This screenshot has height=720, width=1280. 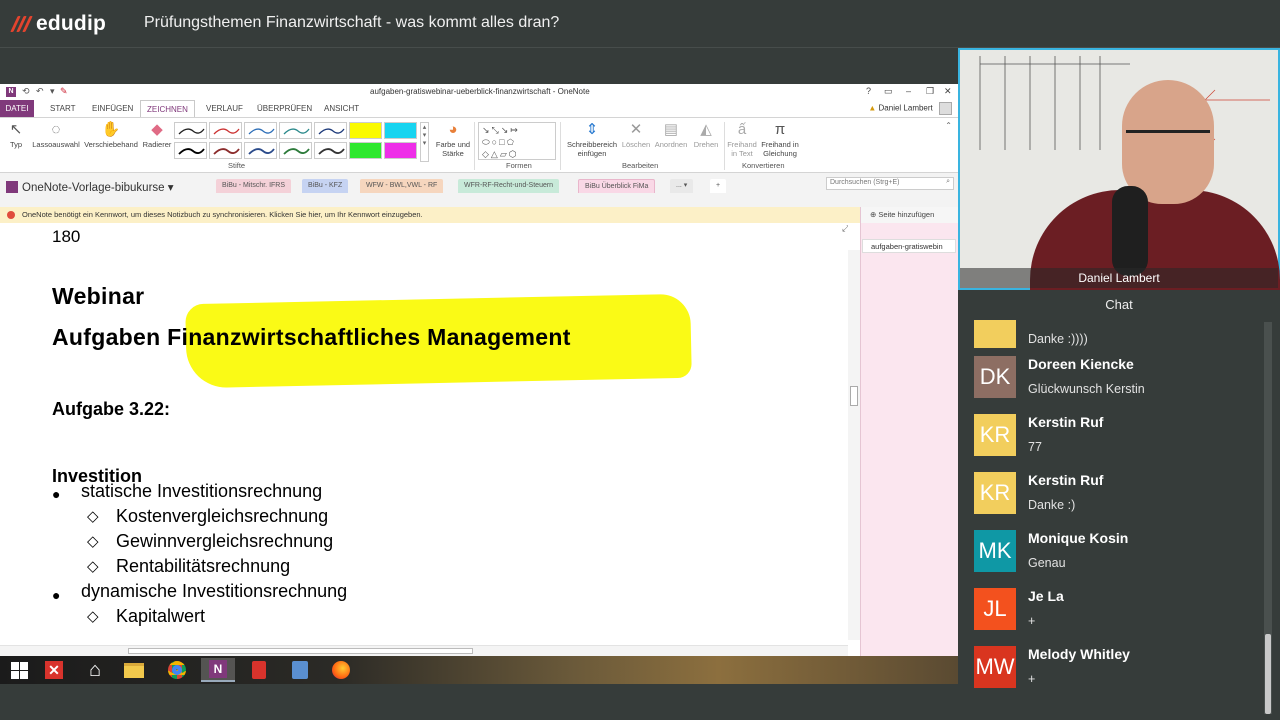 What do you see at coordinates (995, 334) in the screenshot?
I see `avatar` at bounding box center [995, 334].